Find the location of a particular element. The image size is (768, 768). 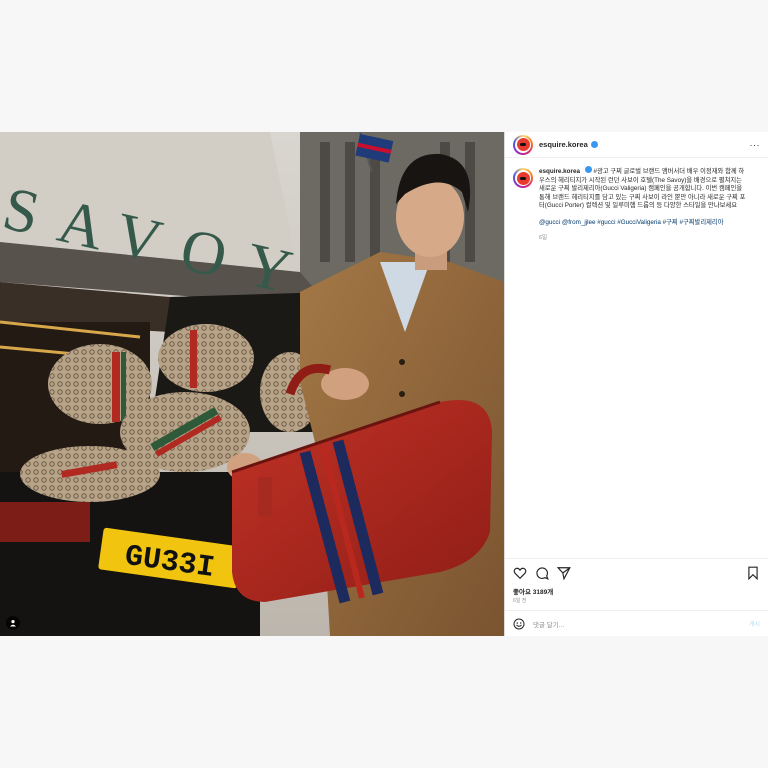

action-bar is located at coordinates (636, 572).